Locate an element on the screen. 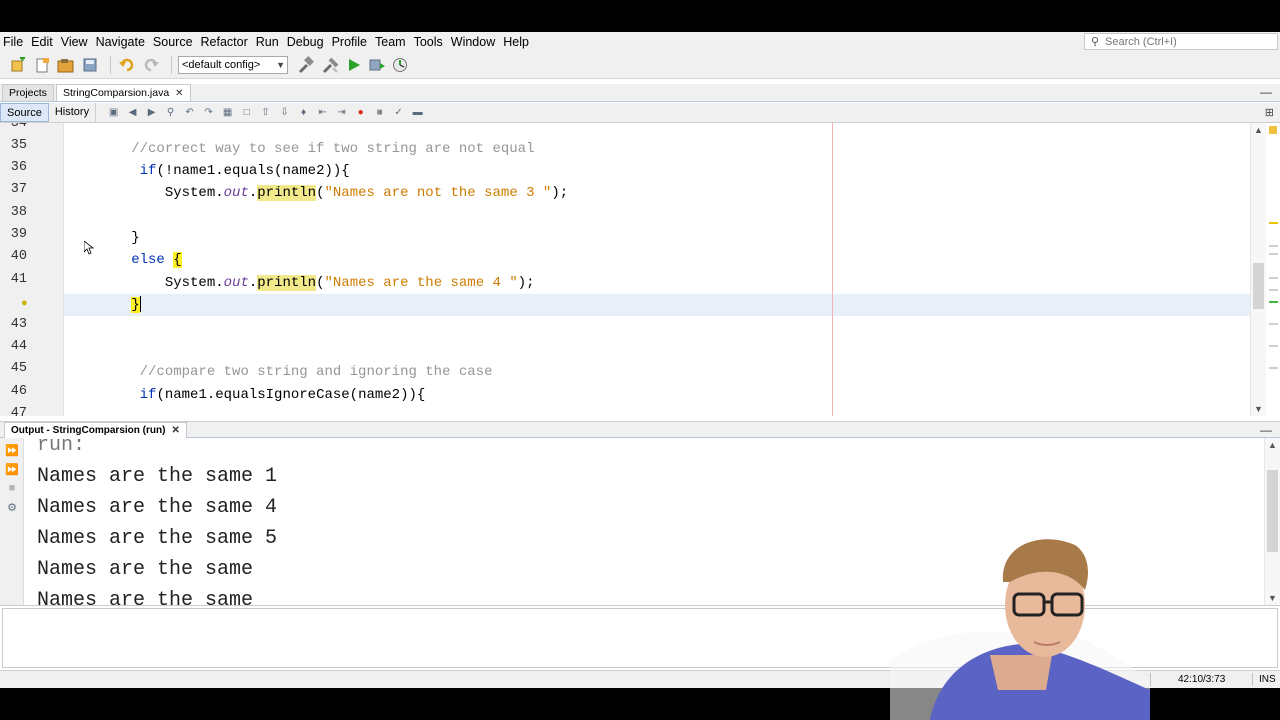  menu-refactor: Refactor is located at coordinates (224, 42).